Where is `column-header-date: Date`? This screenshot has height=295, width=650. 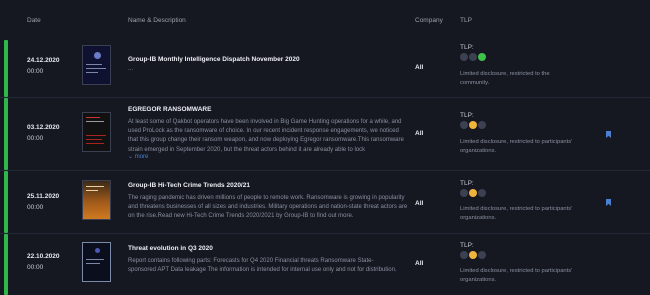 column-header-date: Date is located at coordinates (34, 20).